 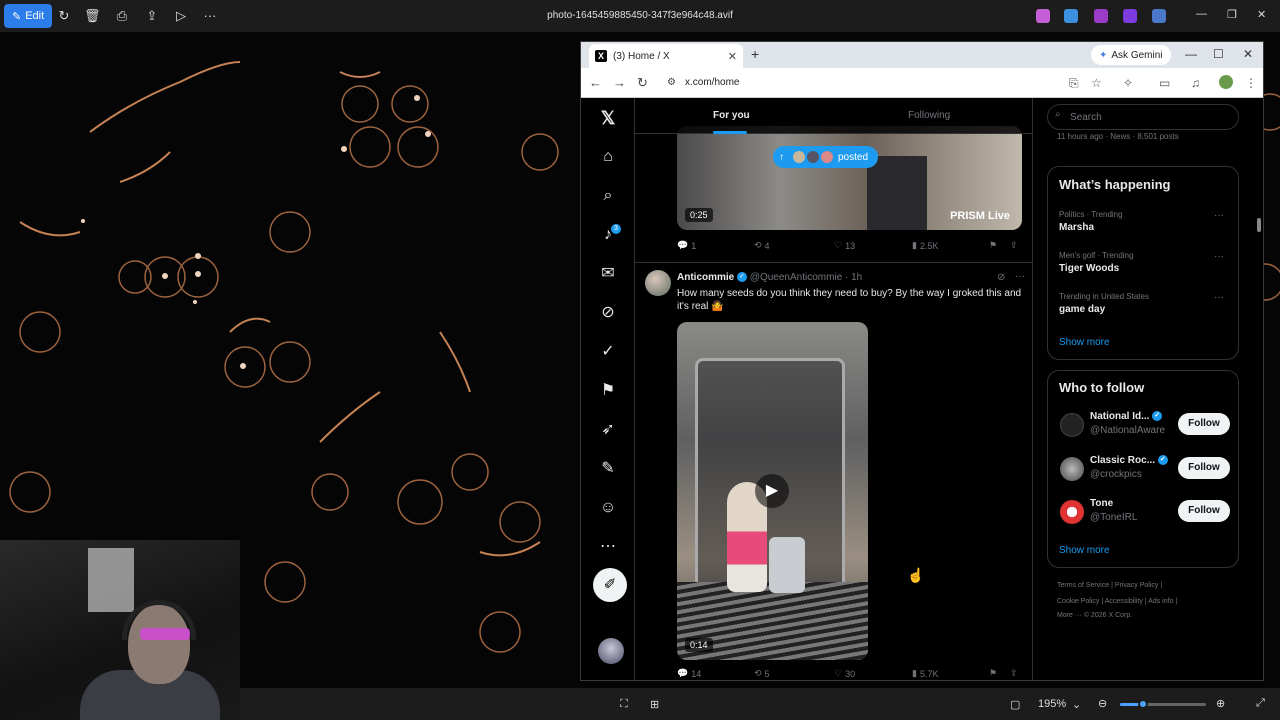 What do you see at coordinates (1102, 703) in the screenshot?
I see `zoom-out-icon: ⊖` at bounding box center [1102, 703].